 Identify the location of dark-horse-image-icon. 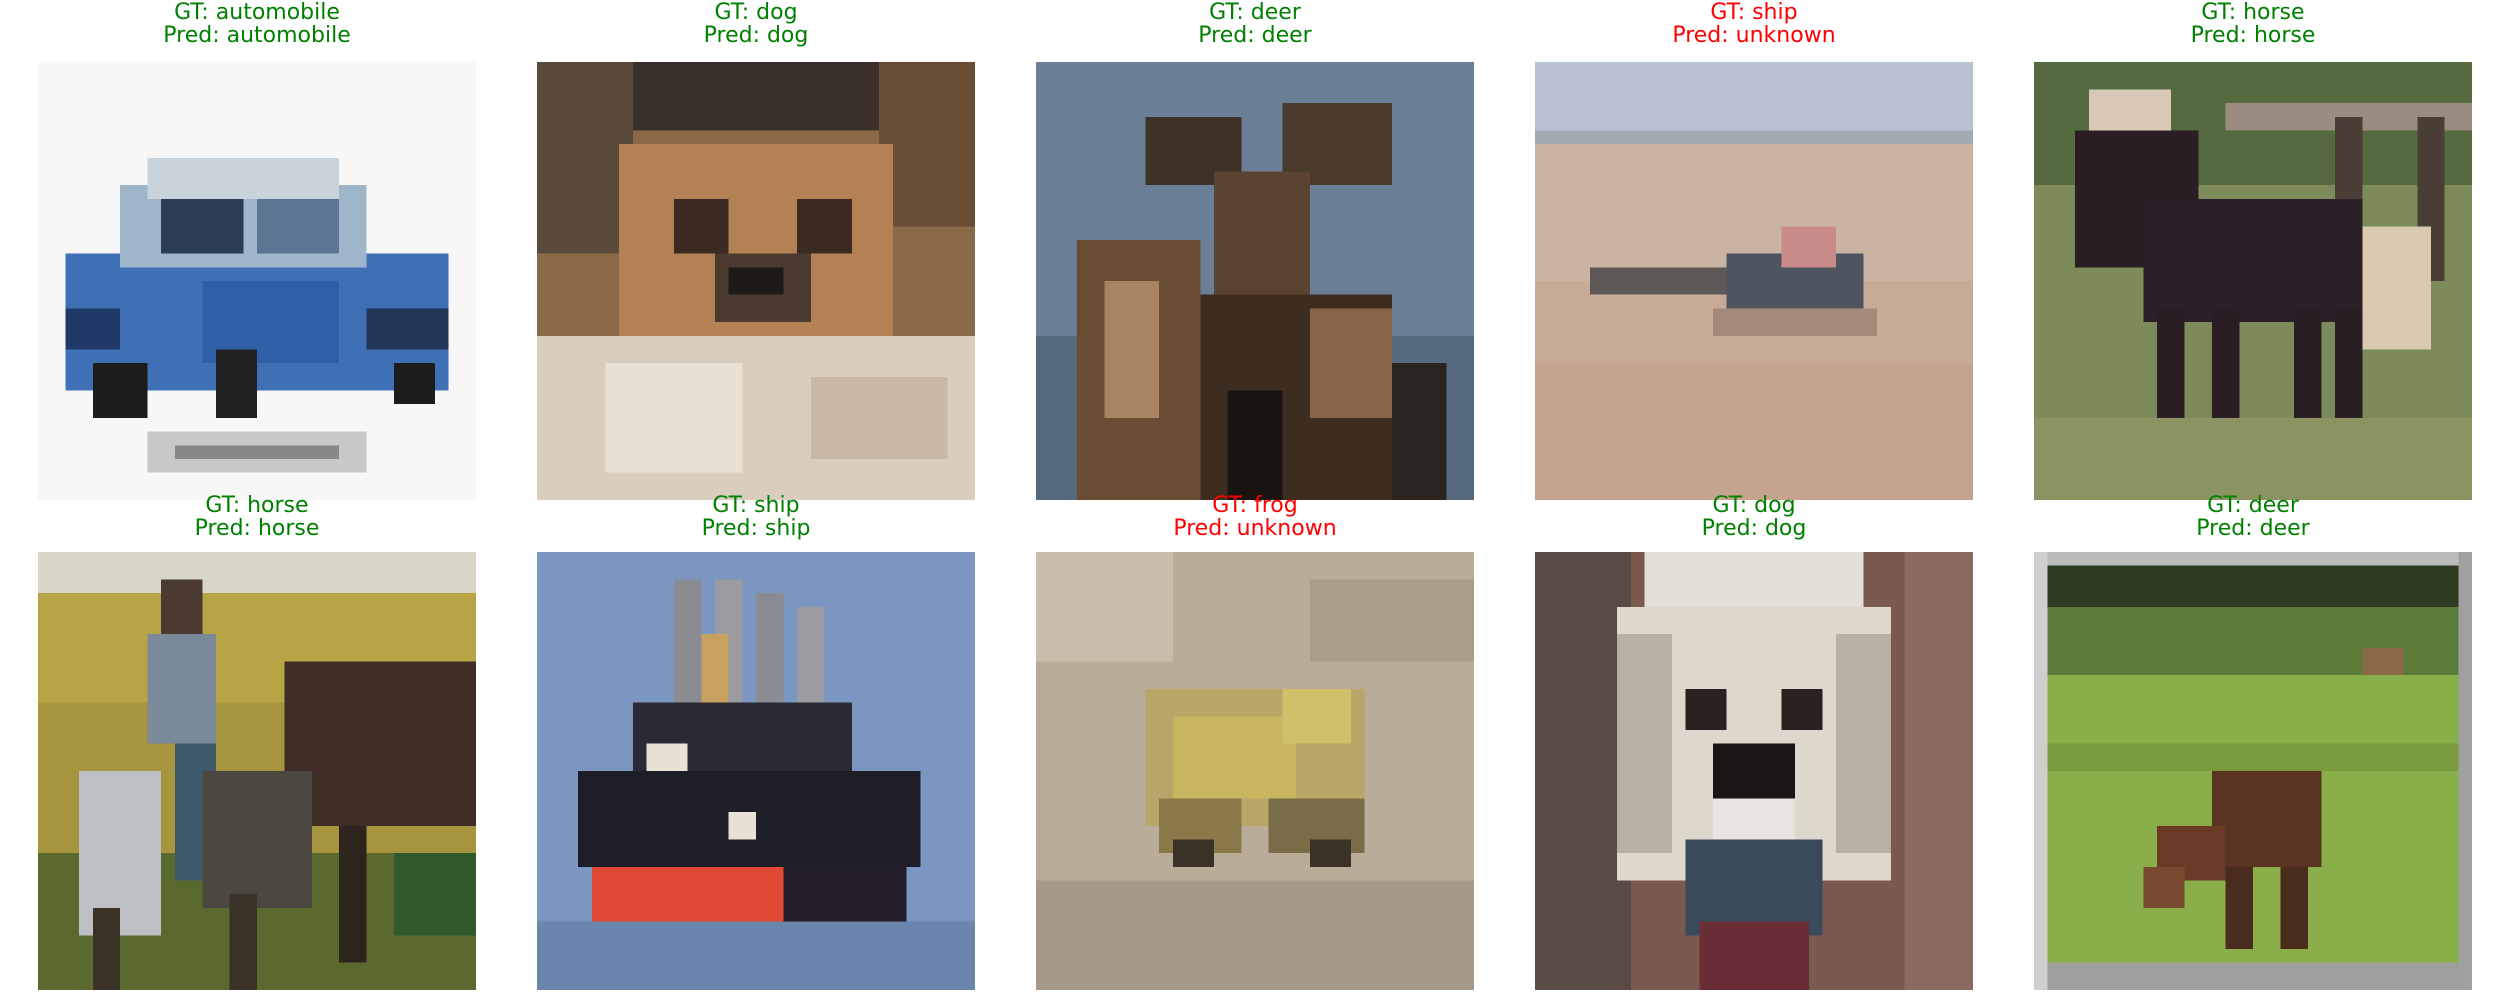
(2253, 281).